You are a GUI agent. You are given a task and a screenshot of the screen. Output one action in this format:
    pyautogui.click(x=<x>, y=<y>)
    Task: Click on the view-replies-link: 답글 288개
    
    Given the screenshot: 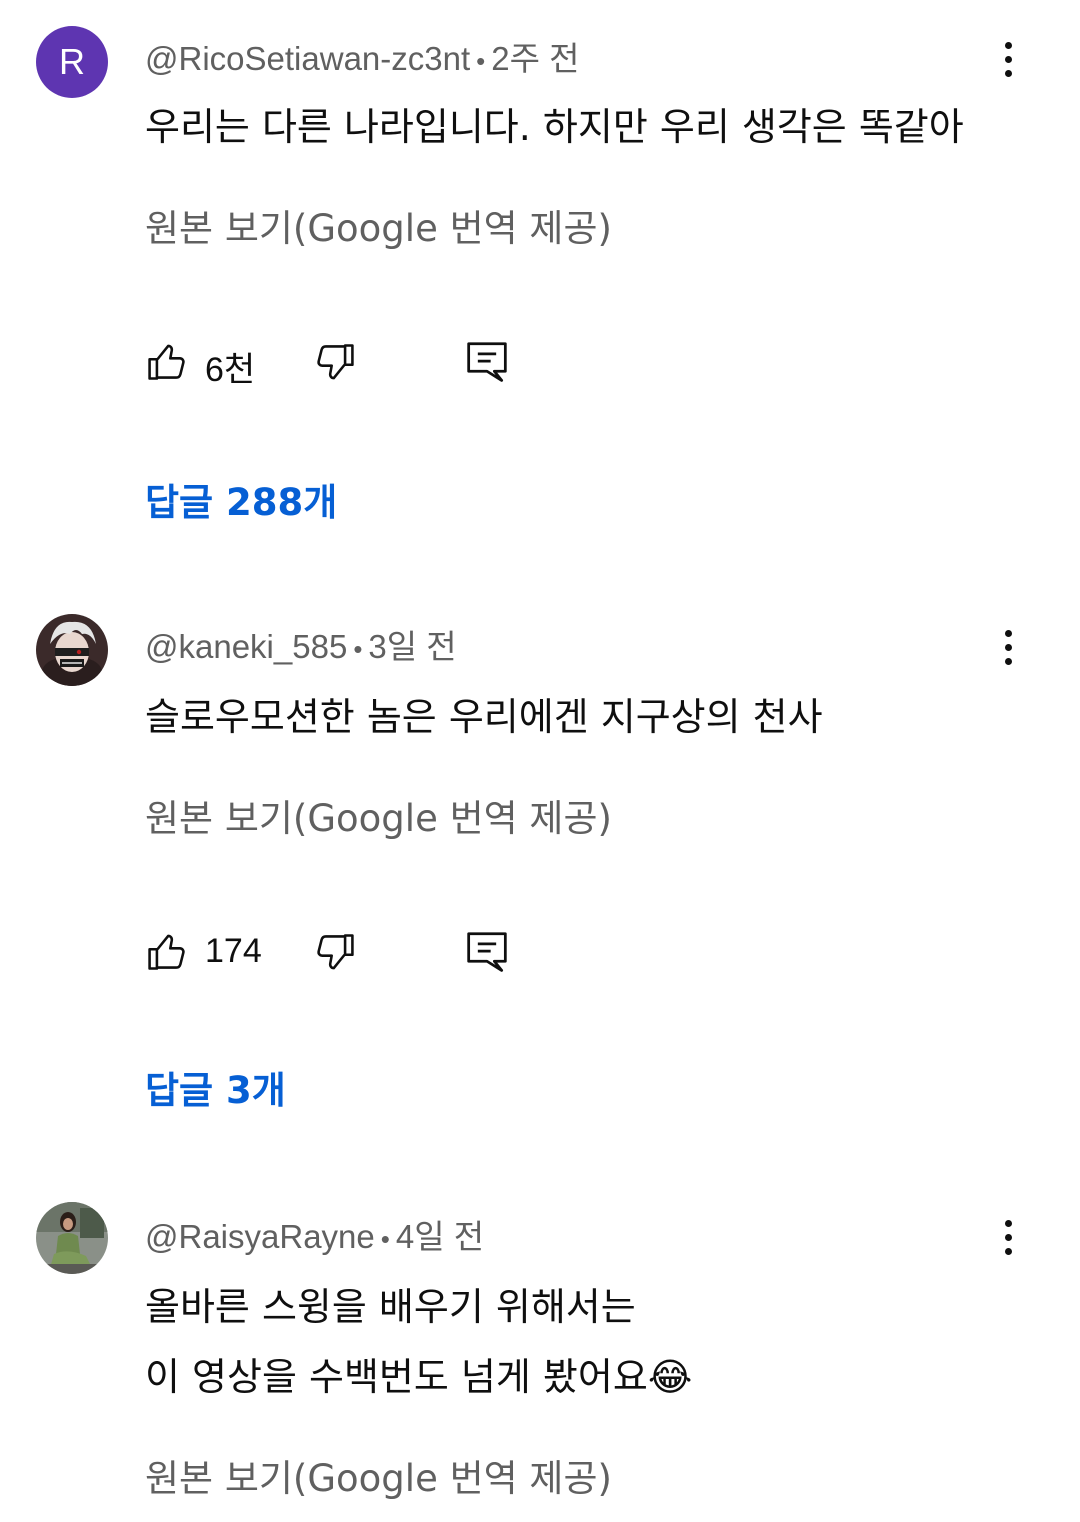 What is the action you would take?
    pyautogui.click(x=241, y=499)
    